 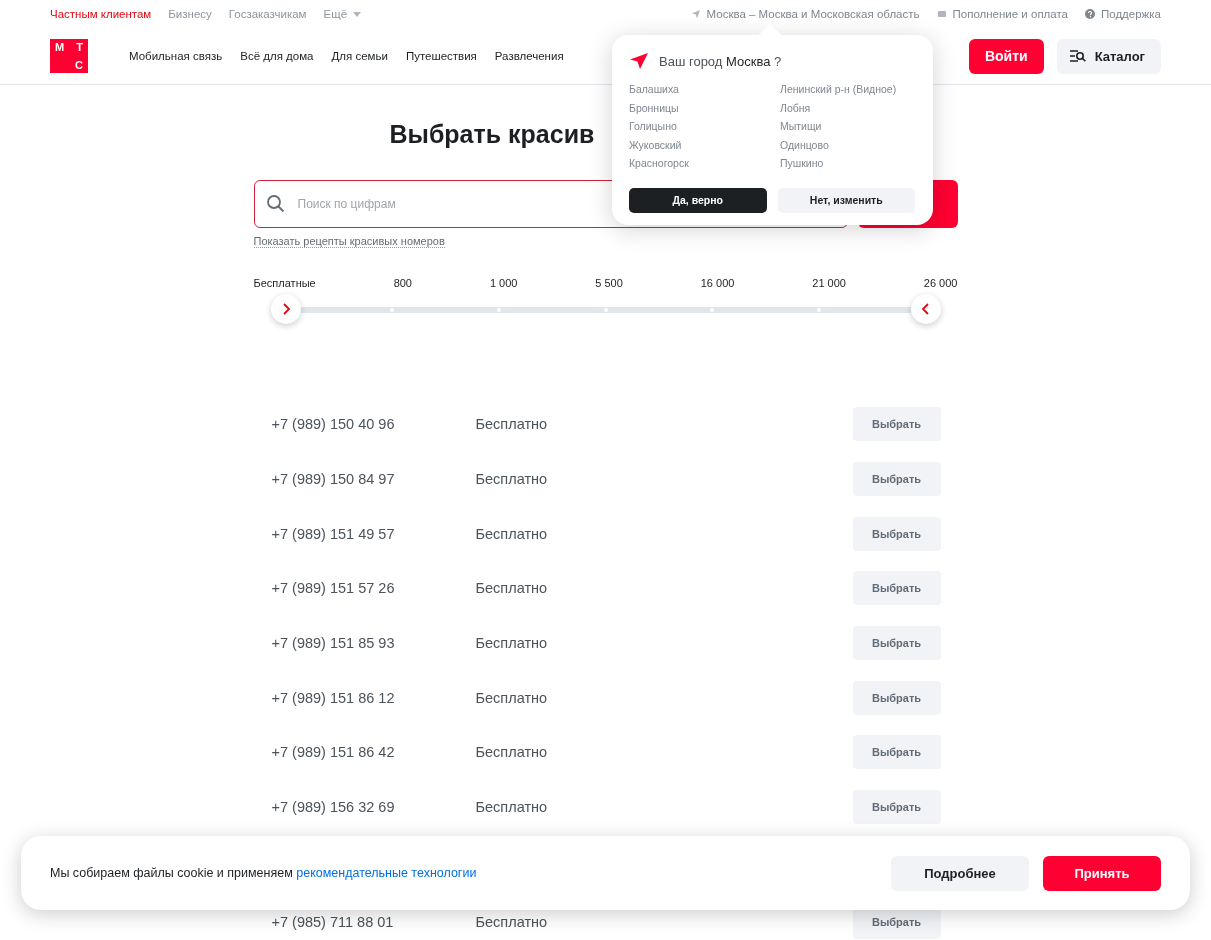 I want to click on price-tick-label: 800, so click(x=402, y=283).